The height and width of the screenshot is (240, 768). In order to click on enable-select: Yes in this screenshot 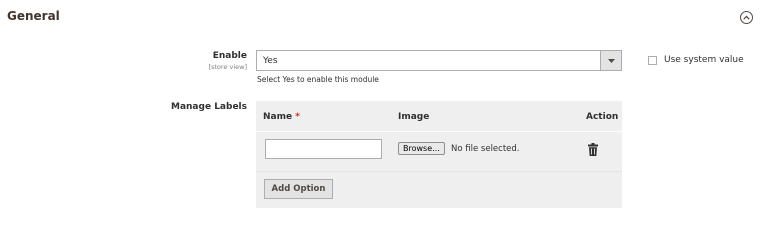, I will do `click(439, 60)`.